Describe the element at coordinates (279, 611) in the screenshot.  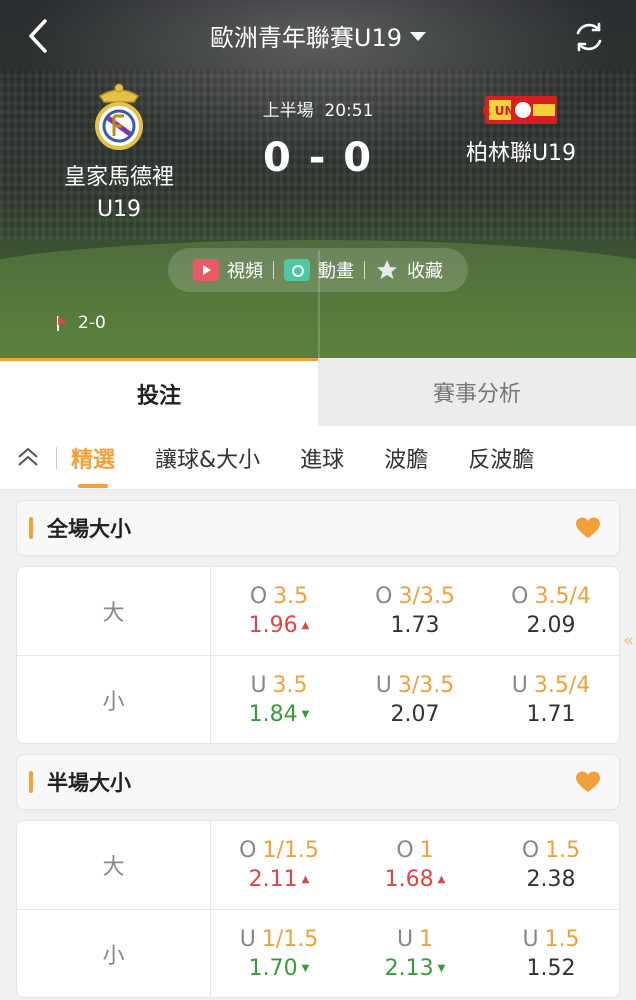
I see `odds-cell: O 3.5 1.96 ▲` at that location.